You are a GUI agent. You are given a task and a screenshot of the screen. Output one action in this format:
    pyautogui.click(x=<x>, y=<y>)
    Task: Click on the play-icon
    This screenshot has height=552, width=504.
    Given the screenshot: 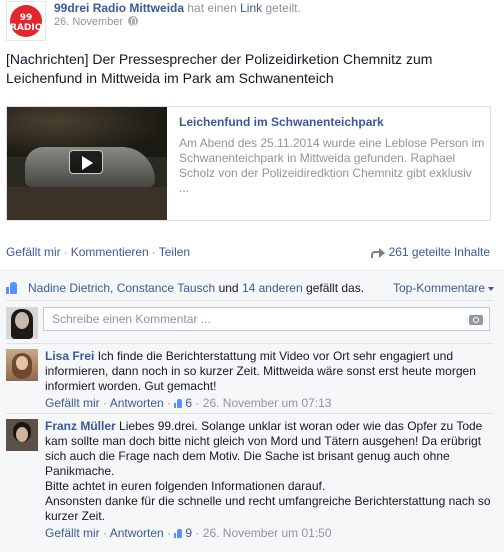 What is the action you would take?
    pyautogui.click(x=87, y=163)
    